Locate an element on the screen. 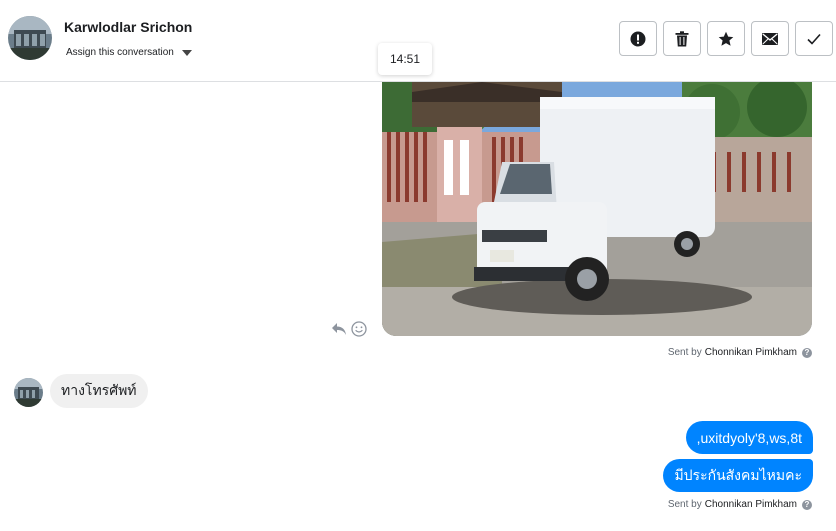  incoming-message-bubble: ทางโทรศัพท์ is located at coordinates (99, 391).